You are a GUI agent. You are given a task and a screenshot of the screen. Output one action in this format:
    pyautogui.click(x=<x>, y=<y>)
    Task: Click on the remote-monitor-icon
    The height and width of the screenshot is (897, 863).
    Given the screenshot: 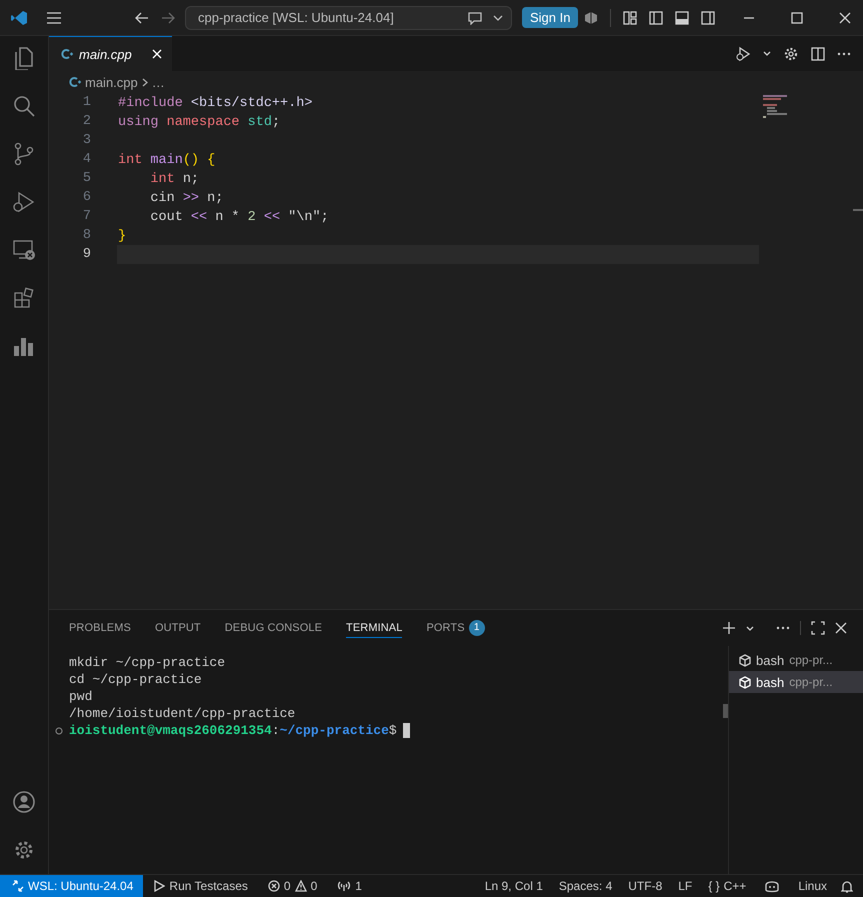 What is the action you would take?
    pyautogui.click(x=24, y=250)
    